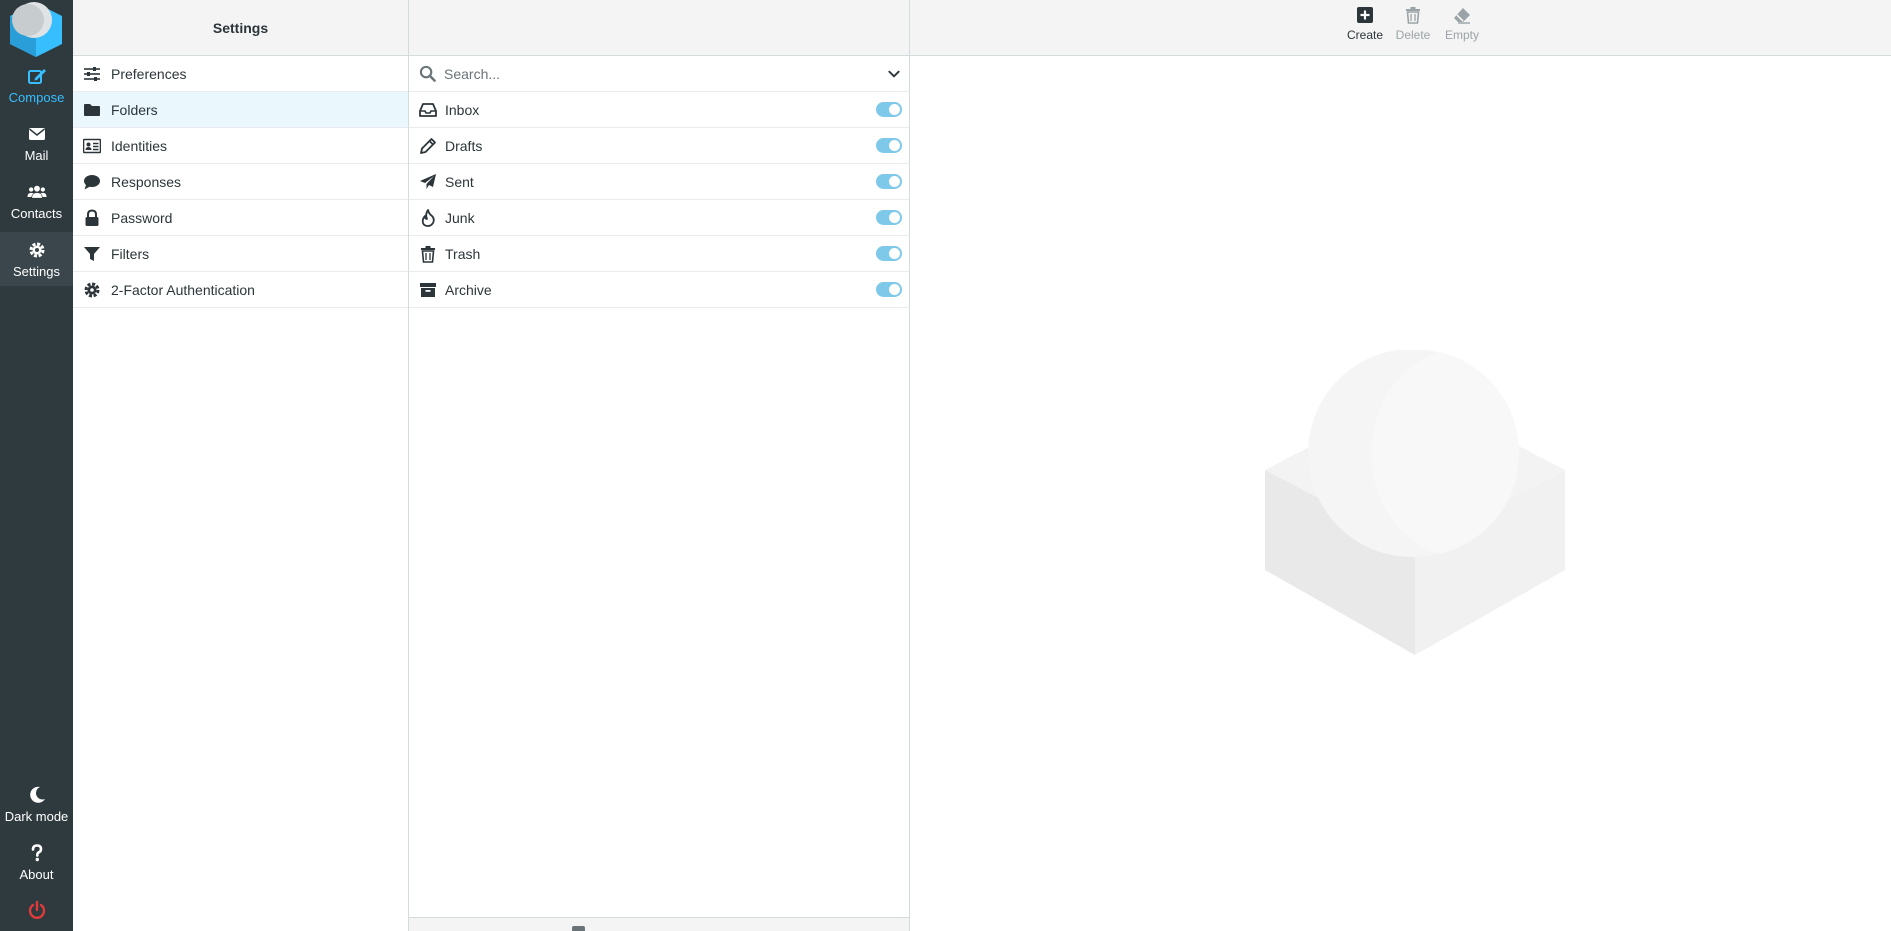 This screenshot has width=1891, height=931. What do you see at coordinates (92, 253) in the screenshot?
I see `filter-icon` at bounding box center [92, 253].